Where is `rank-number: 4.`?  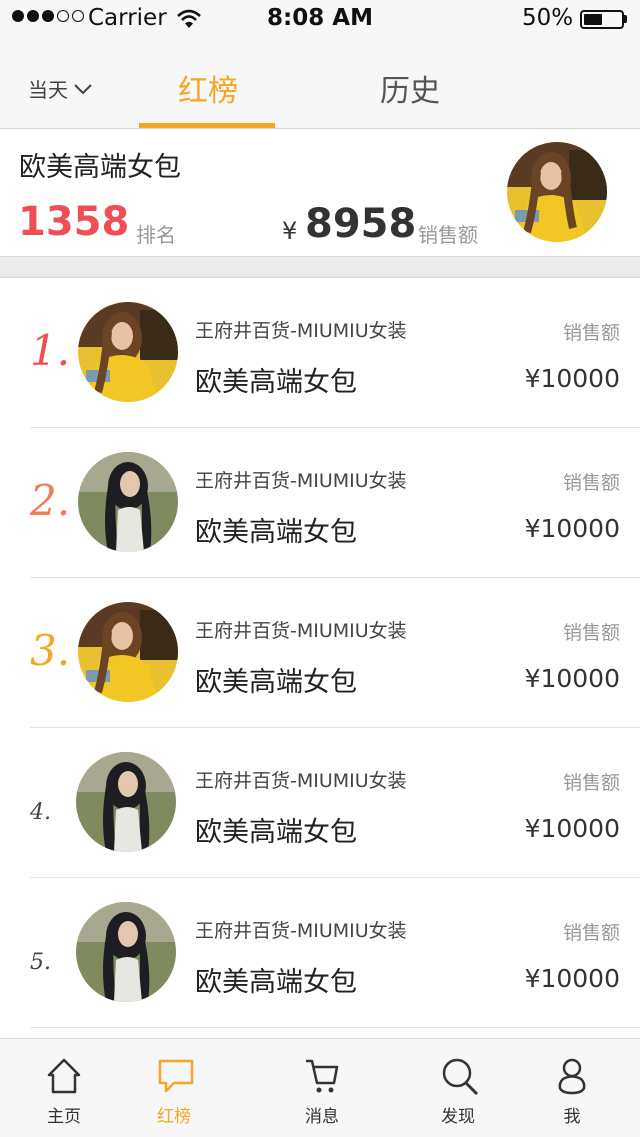 rank-number: 4. is located at coordinates (40, 812).